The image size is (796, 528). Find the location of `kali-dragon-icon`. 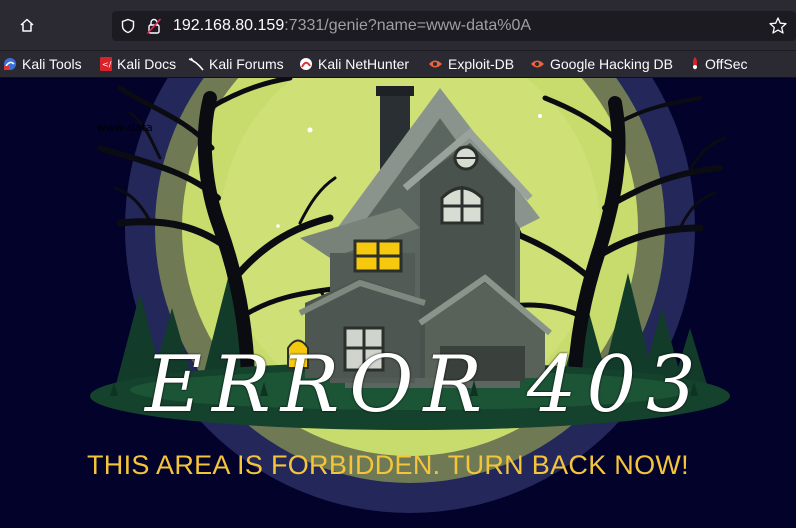

kali-dragon-icon is located at coordinates (10, 64).